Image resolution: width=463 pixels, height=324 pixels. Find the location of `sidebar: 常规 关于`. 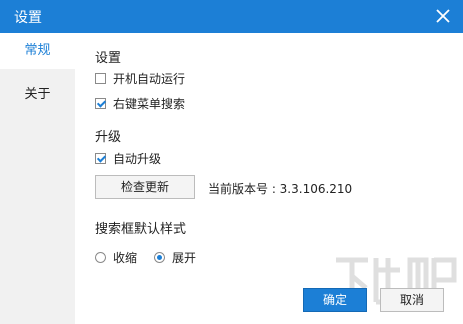

sidebar: 常规 关于 is located at coordinates (37, 178).